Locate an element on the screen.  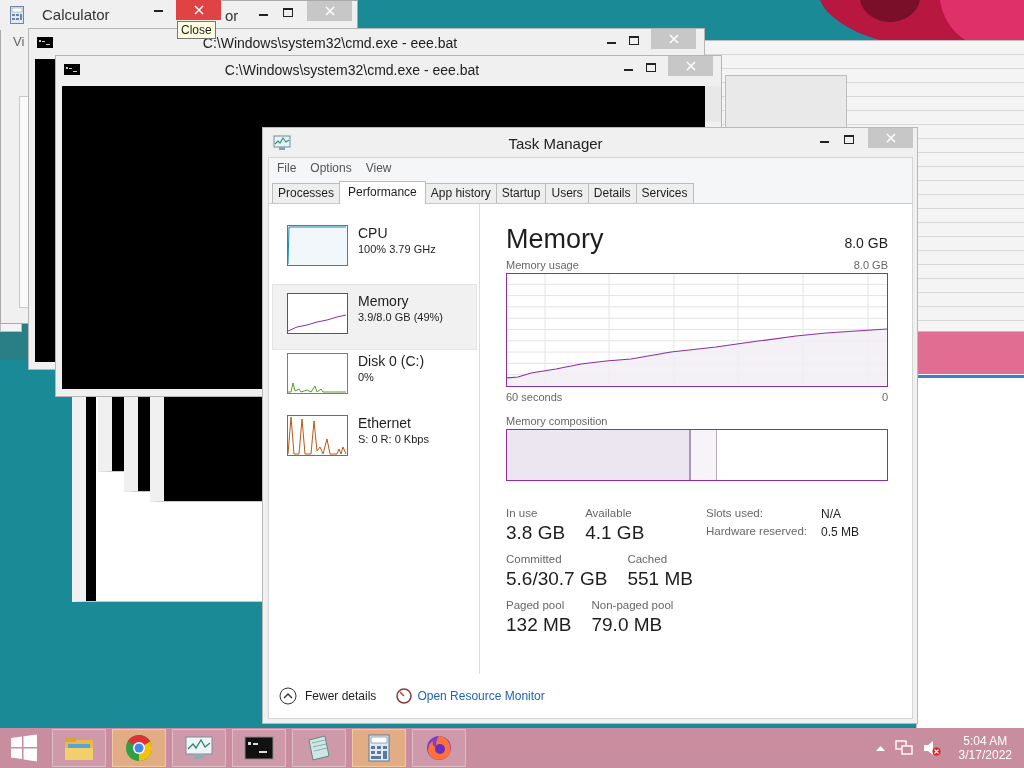
resource-monitor-link: Open Resource Monitor is located at coordinates (481, 696).